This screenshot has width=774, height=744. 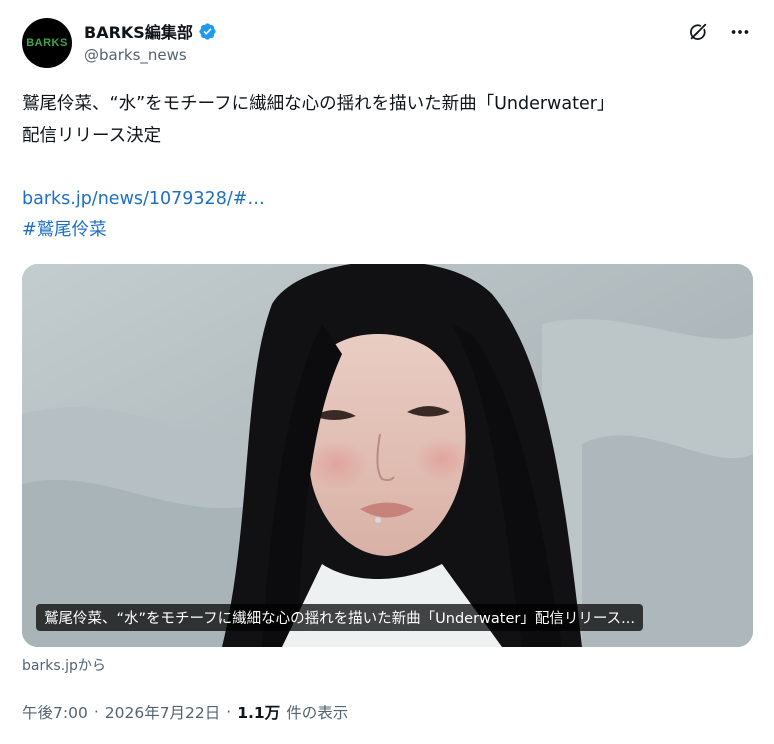 I want to click on author-display-name: BARKS編集部, so click(x=138, y=31).